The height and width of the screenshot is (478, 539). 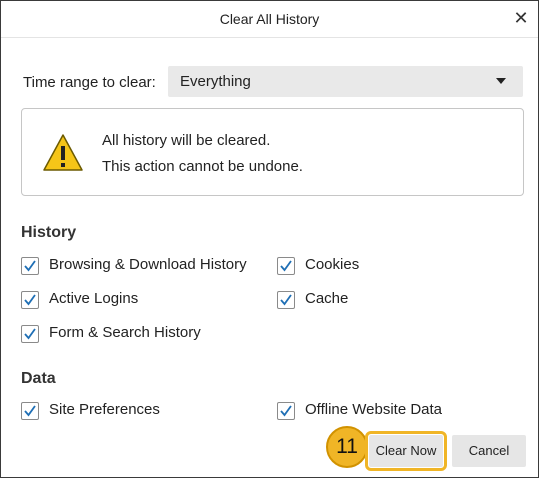 What do you see at coordinates (501, 81) in the screenshot?
I see `chevron-down-icon` at bounding box center [501, 81].